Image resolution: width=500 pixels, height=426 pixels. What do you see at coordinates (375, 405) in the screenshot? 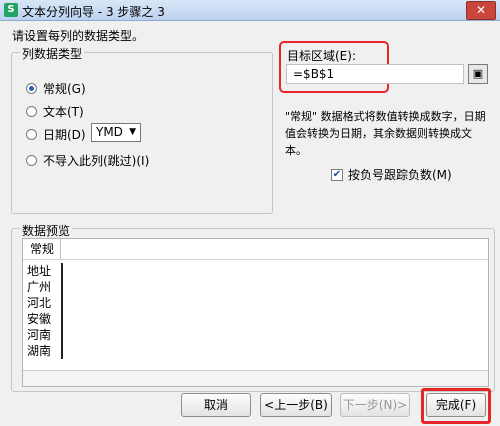
I see `next-button: 下一步(N)>` at bounding box center [375, 405].